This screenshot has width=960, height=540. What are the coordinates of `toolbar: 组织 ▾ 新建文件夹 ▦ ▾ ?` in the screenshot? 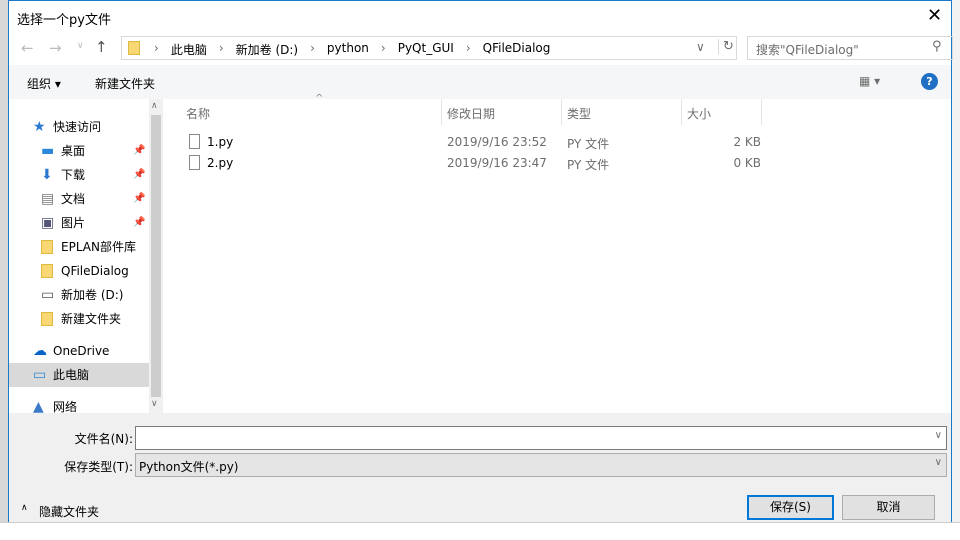 It's located at (480, 82).